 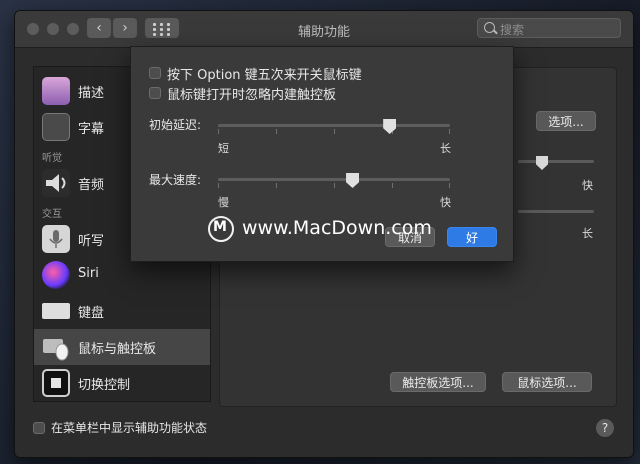 I want to click on max-speed-min-label: 慢, so click(x=223, y=202).